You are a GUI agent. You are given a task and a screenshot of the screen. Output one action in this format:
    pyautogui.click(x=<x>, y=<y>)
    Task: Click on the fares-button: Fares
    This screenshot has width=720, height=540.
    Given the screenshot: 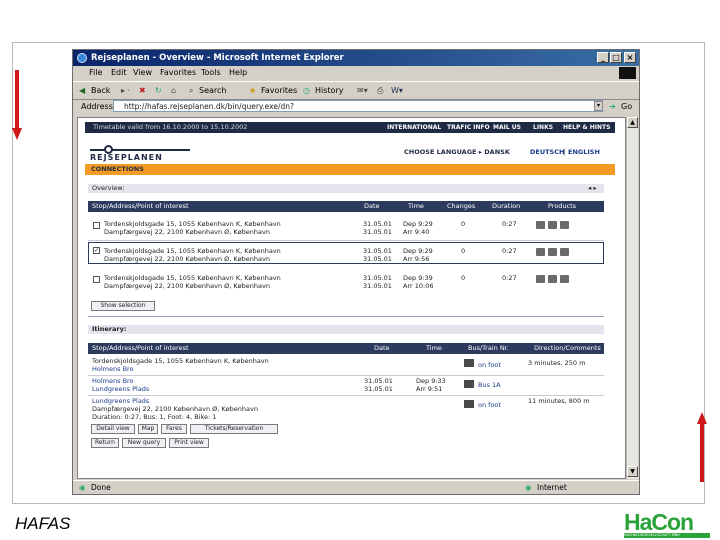 What is the action you would take?
    pyautogui.click(x=174, y=429)
    